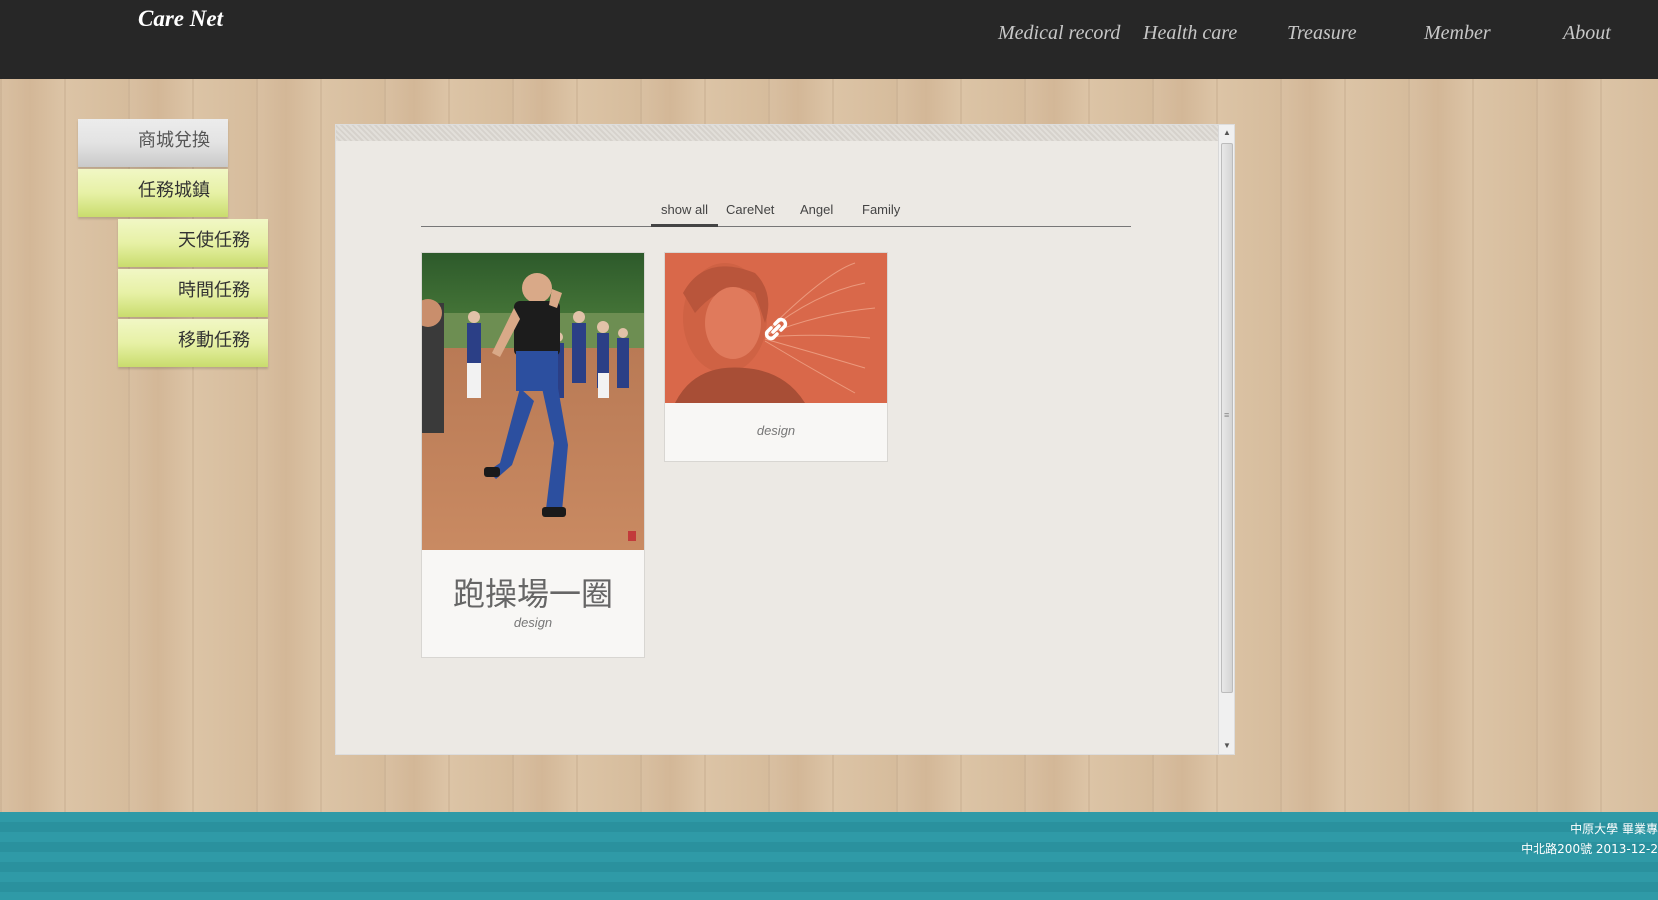 This screenshot has width=1658, height=900. I want to click on sidebar-item-move-mission: 移動任務, so click(193, 343).